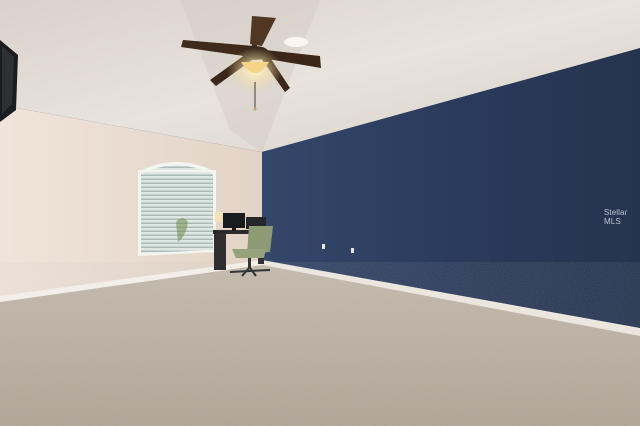 The height and width of the screenshot is (426, 640). I want to click on watermark-text: Stellar MLS, so click(616, 217).